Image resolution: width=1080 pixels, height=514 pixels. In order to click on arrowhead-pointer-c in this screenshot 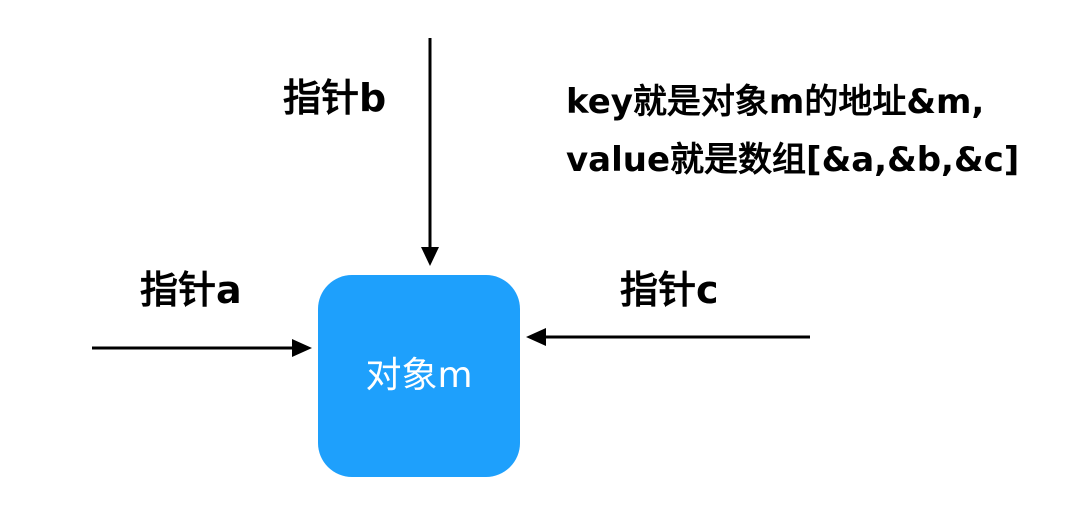, I will do `click(536, 337)`.